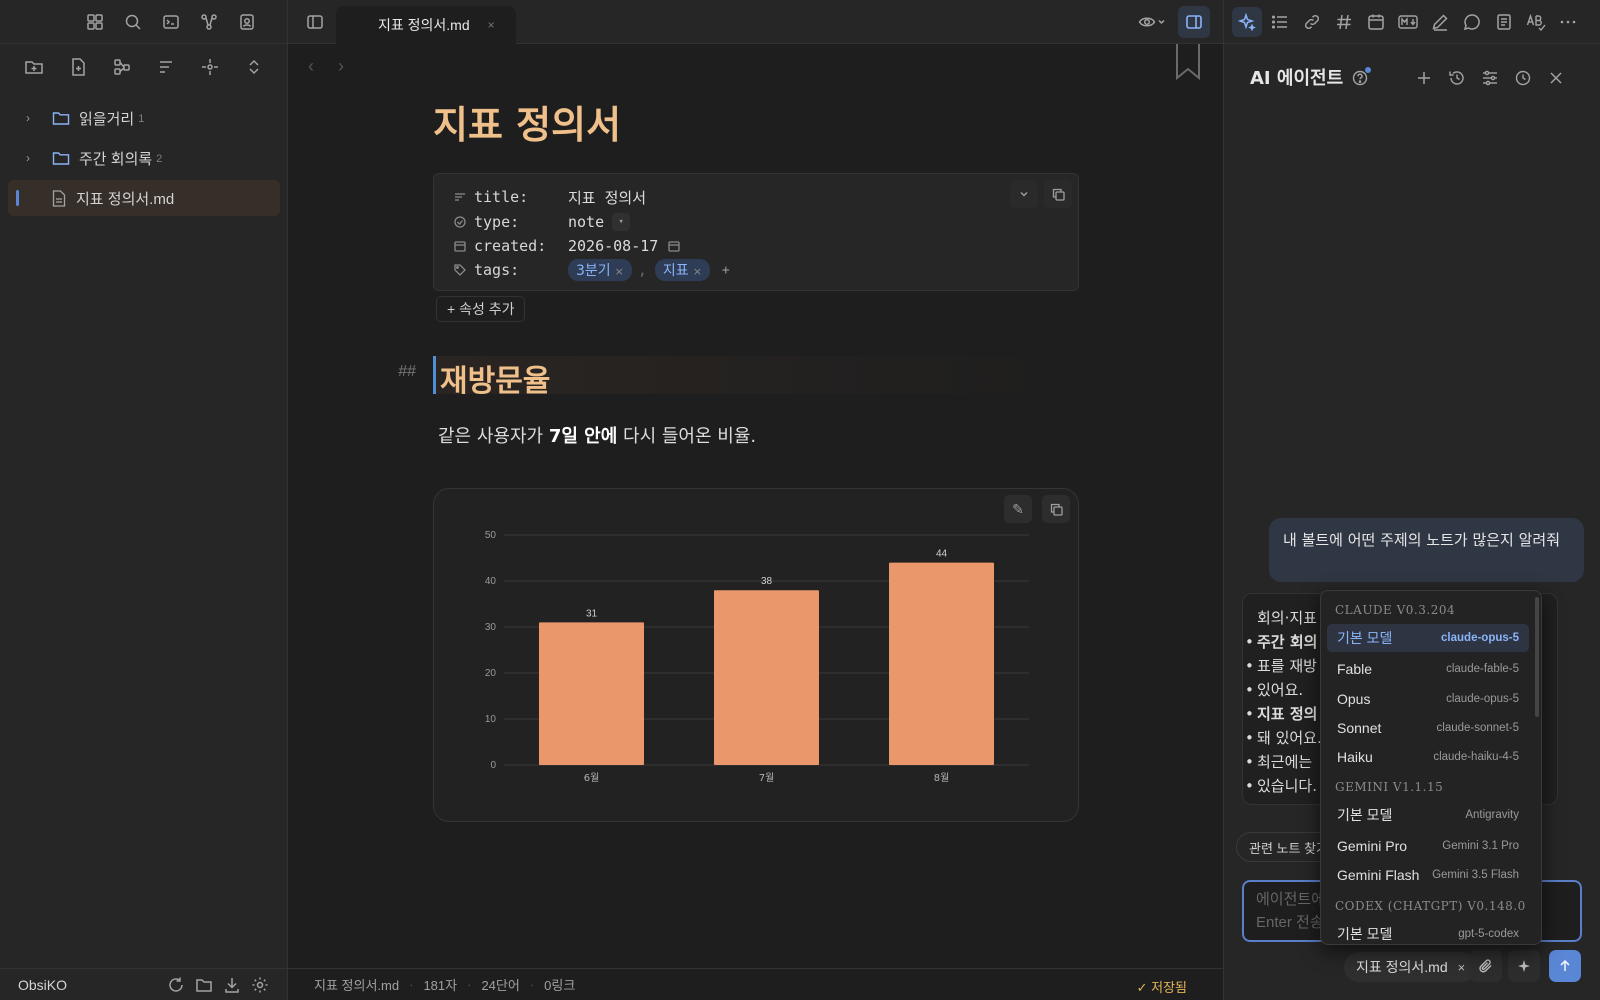 The height and width of the screenshot is (1000, 1600). Describe the element at coordinates (107, 119) in the screenshot. I see `tree-item-label: 읽을거리` at that location.